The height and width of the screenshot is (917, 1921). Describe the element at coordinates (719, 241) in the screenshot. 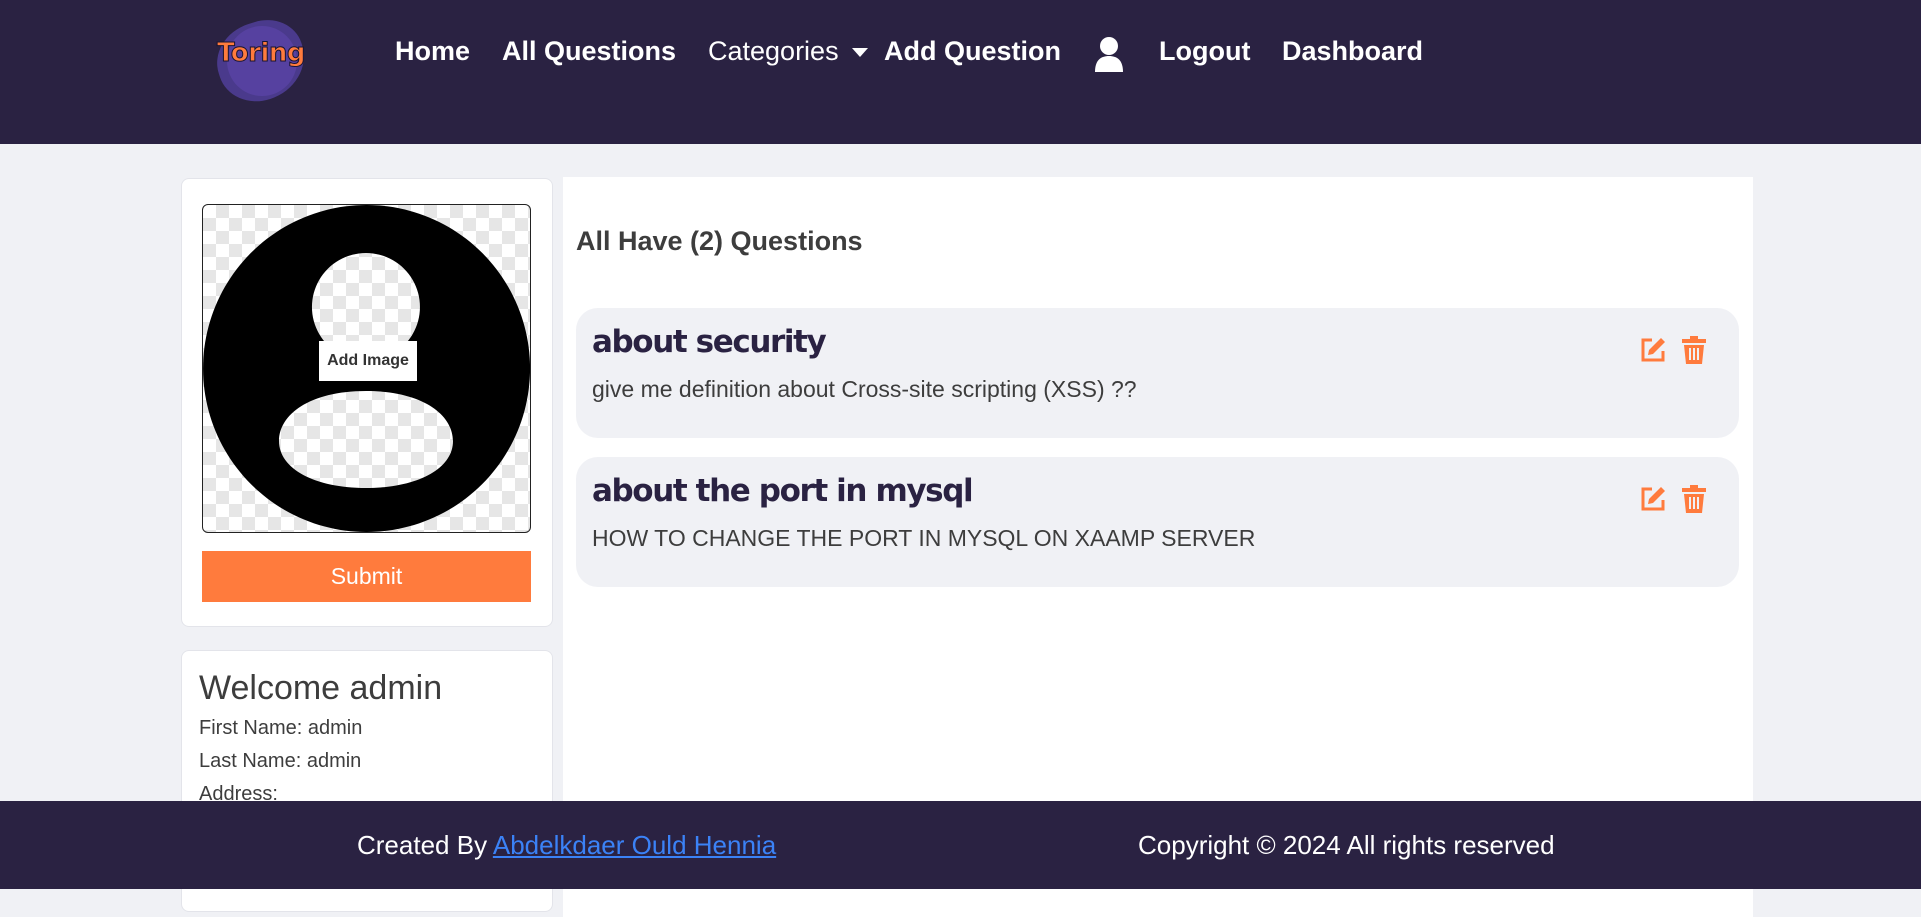

I see `questions-count-heading: All Have (2) Questions` at that location.